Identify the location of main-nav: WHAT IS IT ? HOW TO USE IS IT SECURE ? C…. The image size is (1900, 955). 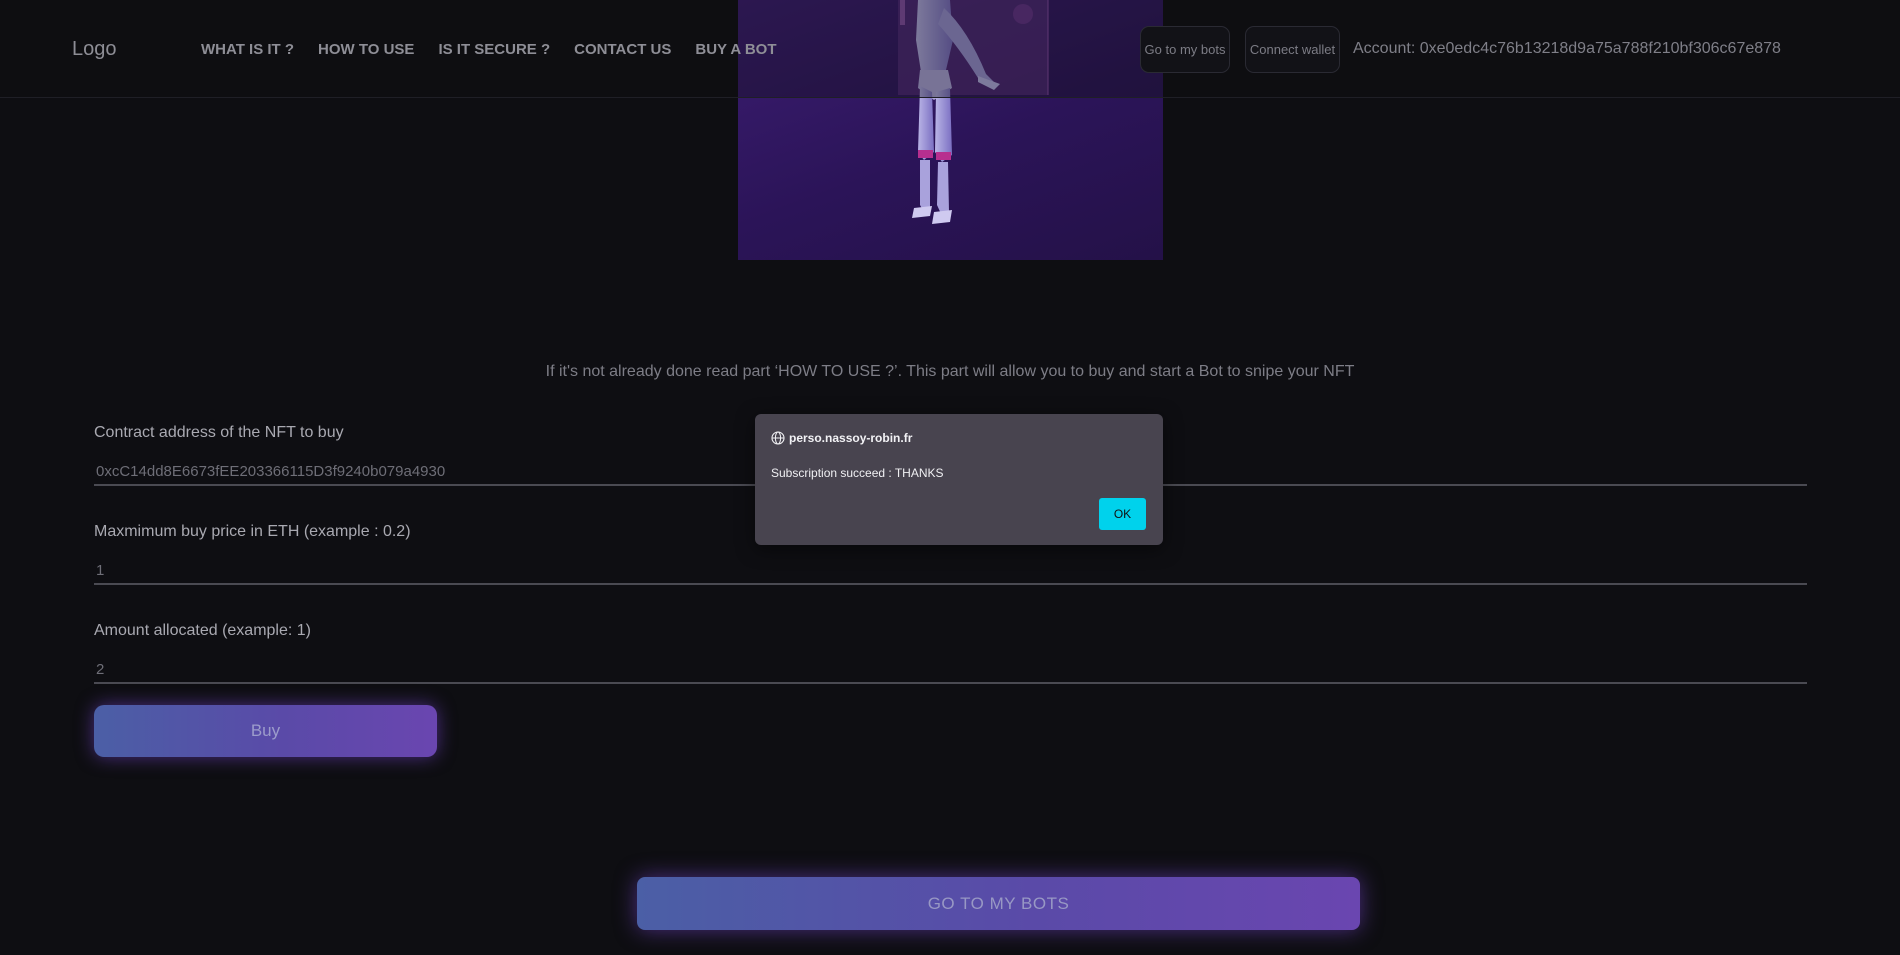
(500, 49).